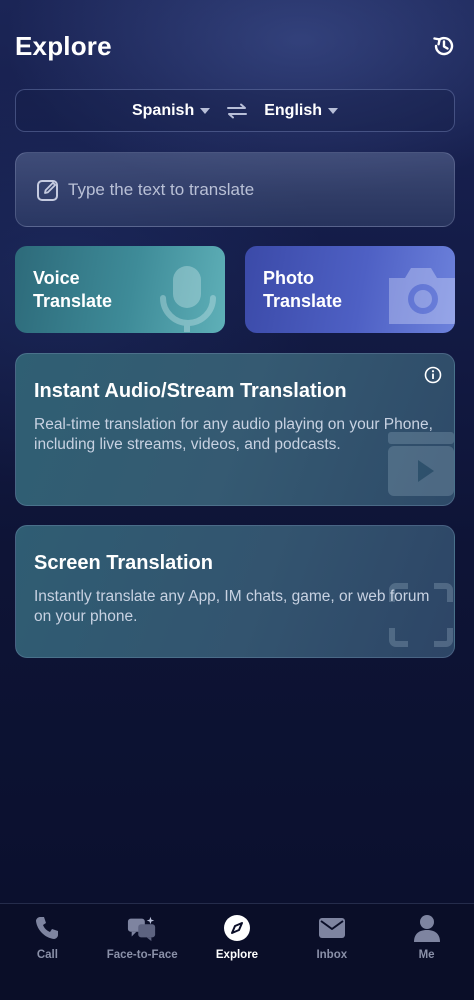  I want to click on photo-label-line1: Photo, so click(288, 278).